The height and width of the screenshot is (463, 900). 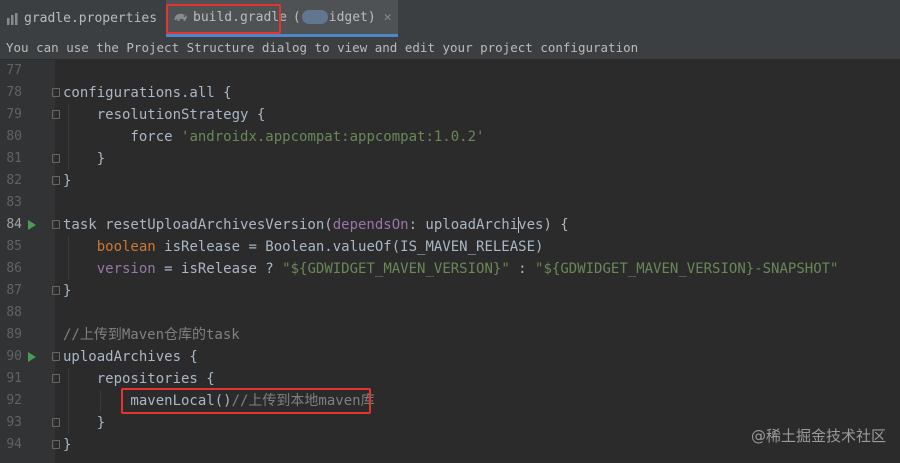 I want to click on code-line: 83, so click(x=450, y=203).